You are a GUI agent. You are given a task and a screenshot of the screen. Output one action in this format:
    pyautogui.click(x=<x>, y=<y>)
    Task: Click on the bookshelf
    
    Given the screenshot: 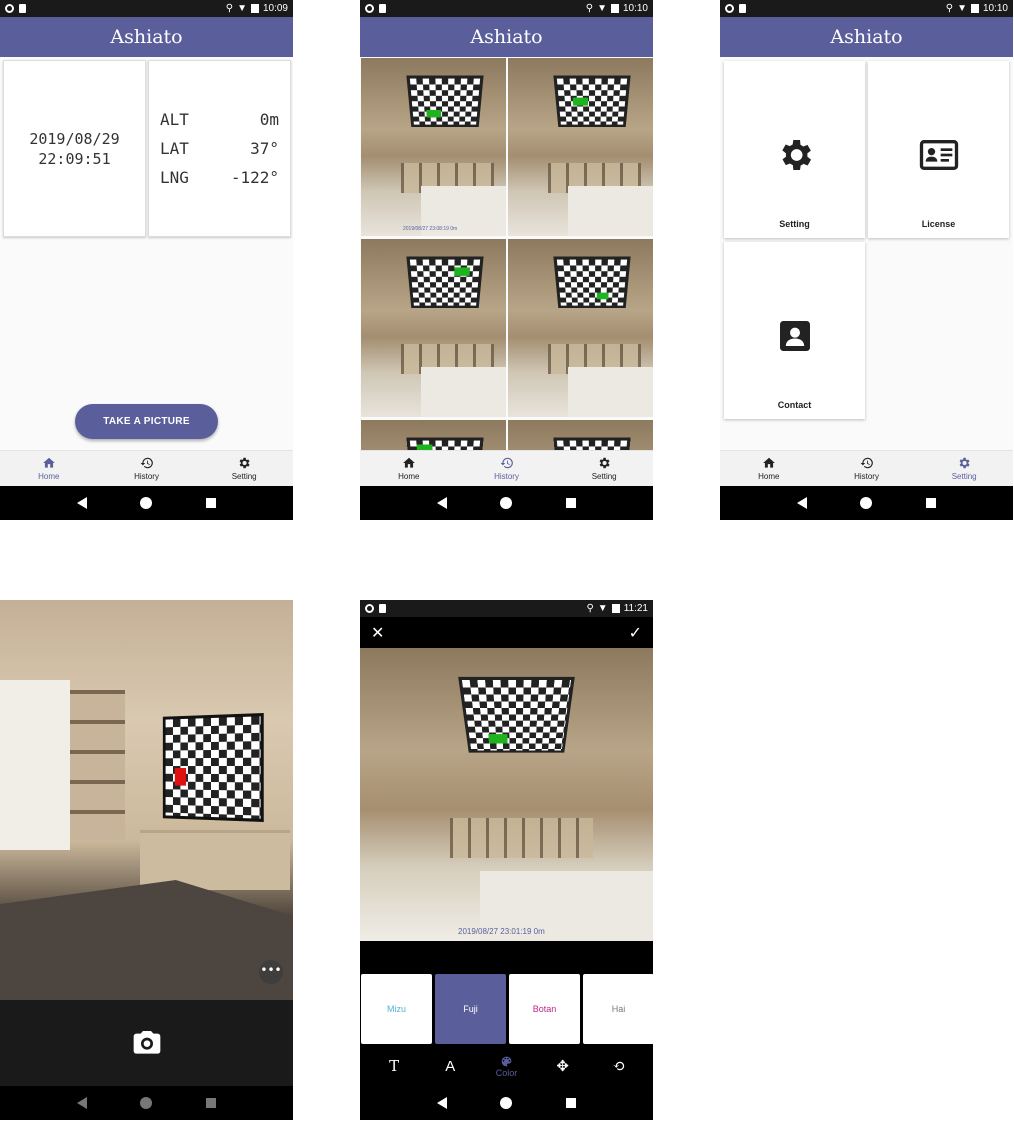 What is the action you would take?
    pyautogui.click(x=97, y=765)
    